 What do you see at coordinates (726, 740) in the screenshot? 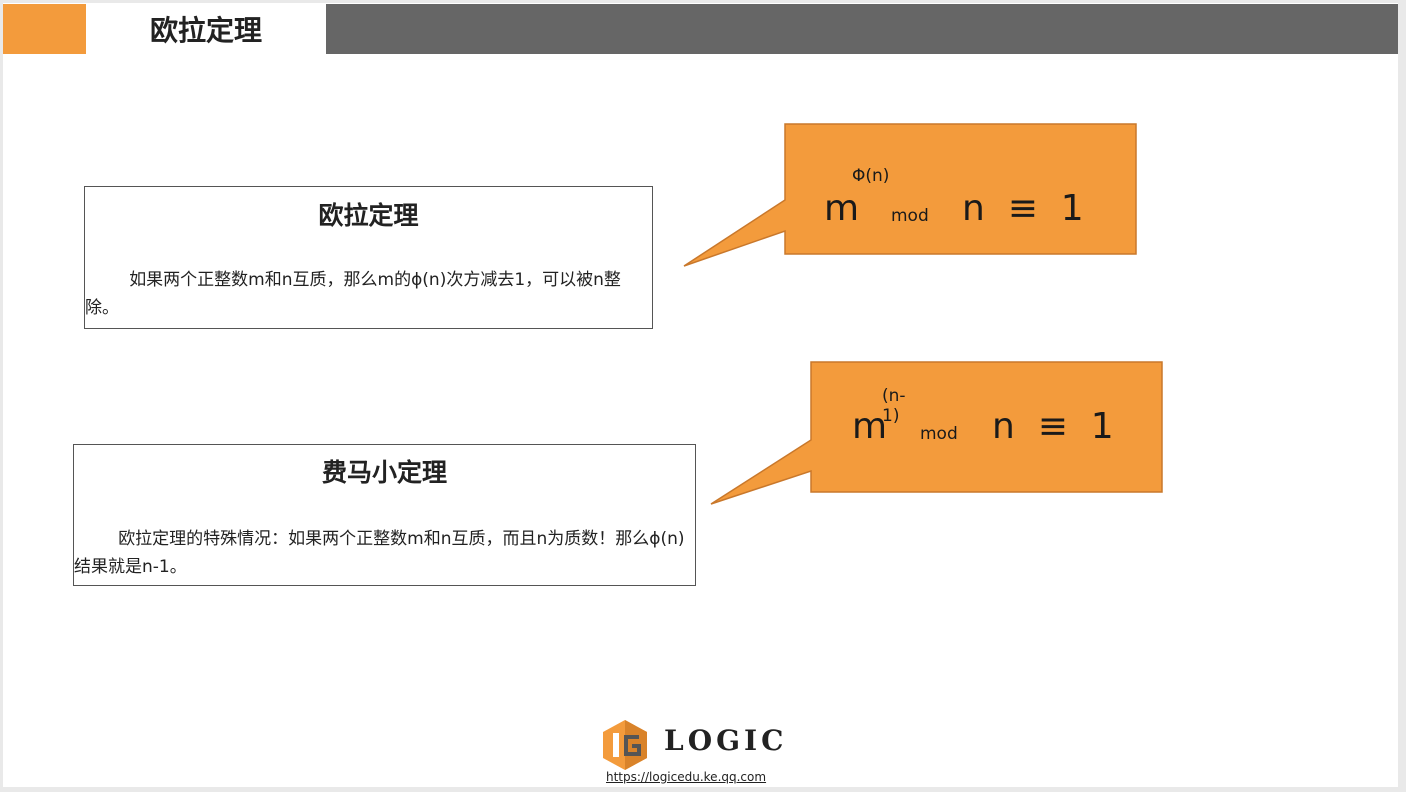
I see `logo-wordmark: LOGIC` at bounding box center [726, 740].